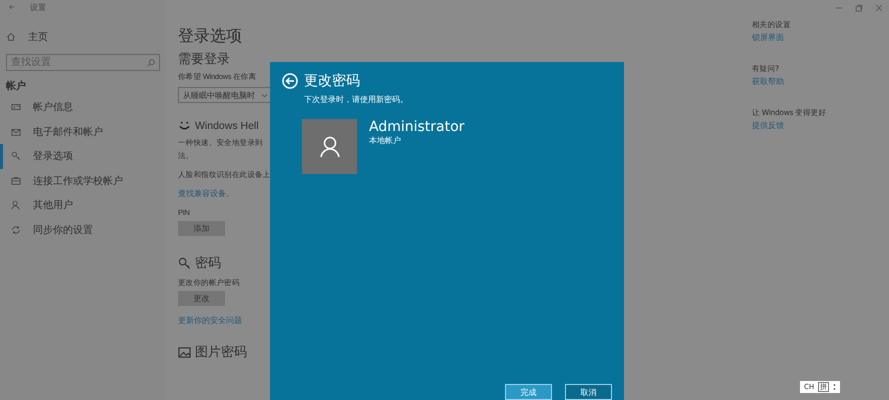  I want to click on image-icon, so click(184, 352).